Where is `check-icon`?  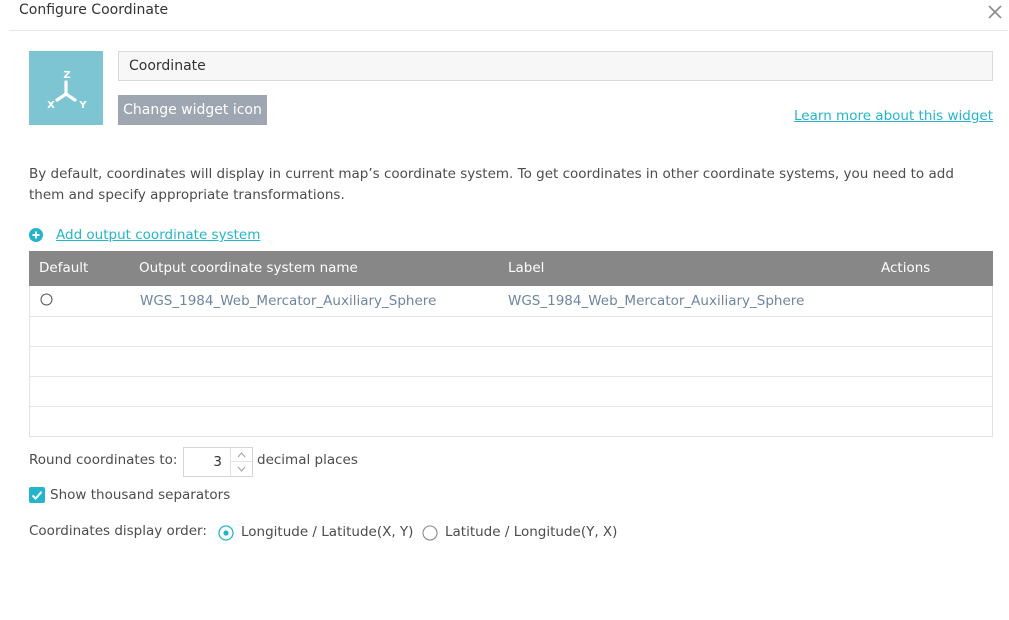 check-icon is located at coordinates (37, 495).